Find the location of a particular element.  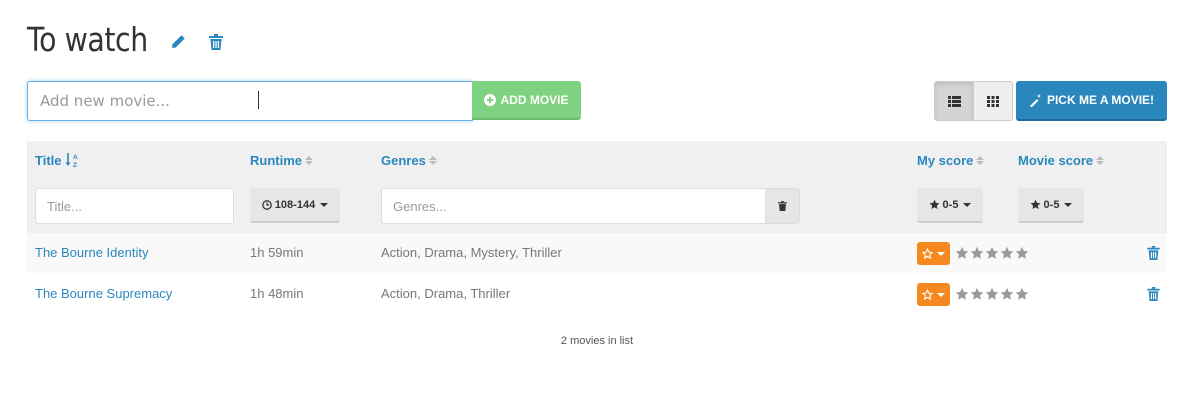

text-cursor is located at coordinates (261, 100).